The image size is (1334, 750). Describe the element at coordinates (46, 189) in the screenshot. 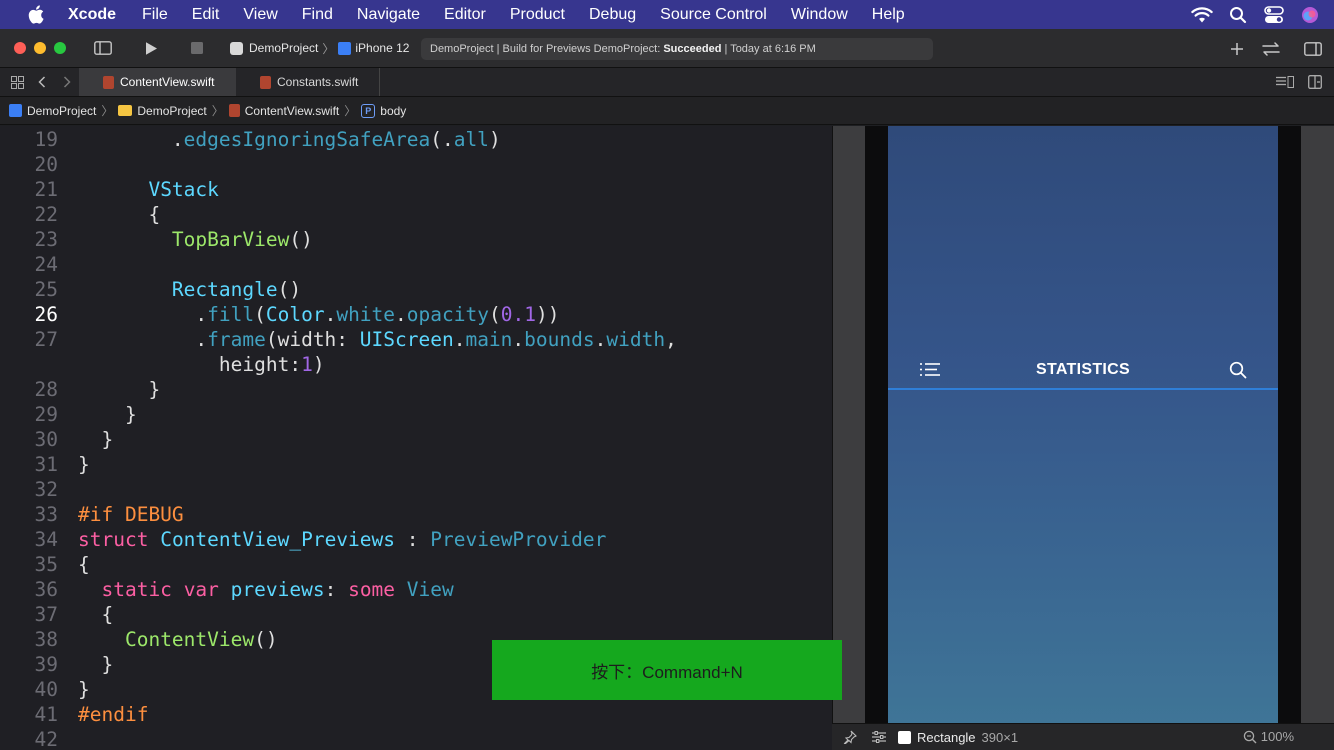

I see `line-number: 21` at that location.